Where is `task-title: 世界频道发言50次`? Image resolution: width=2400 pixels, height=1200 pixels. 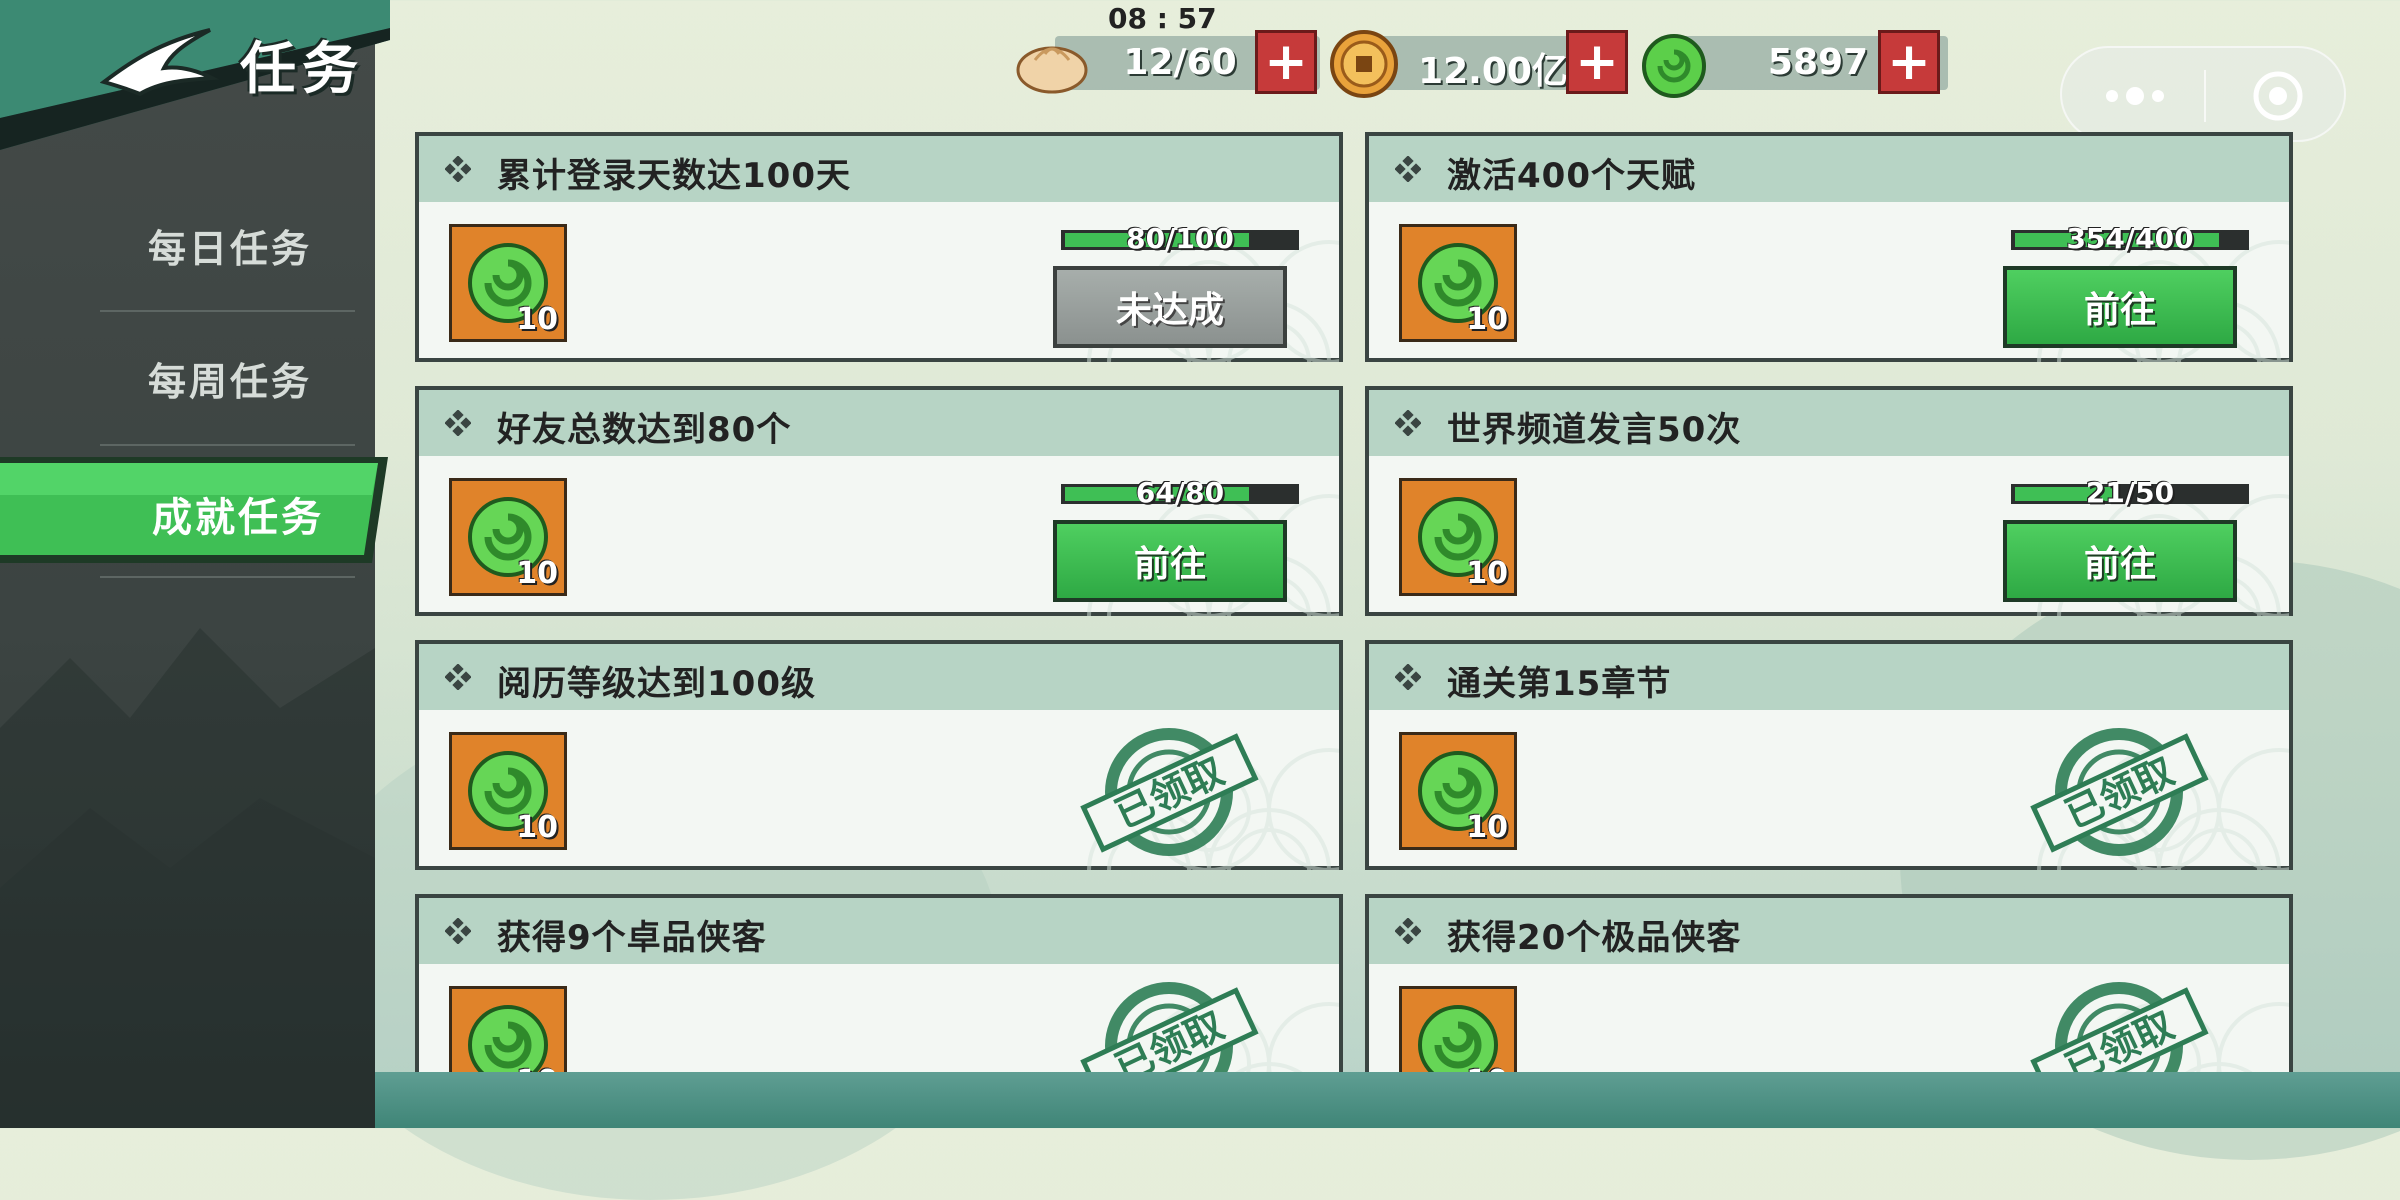 task-title: 世界频道发言50次 is located at coordinates (1594, 430).